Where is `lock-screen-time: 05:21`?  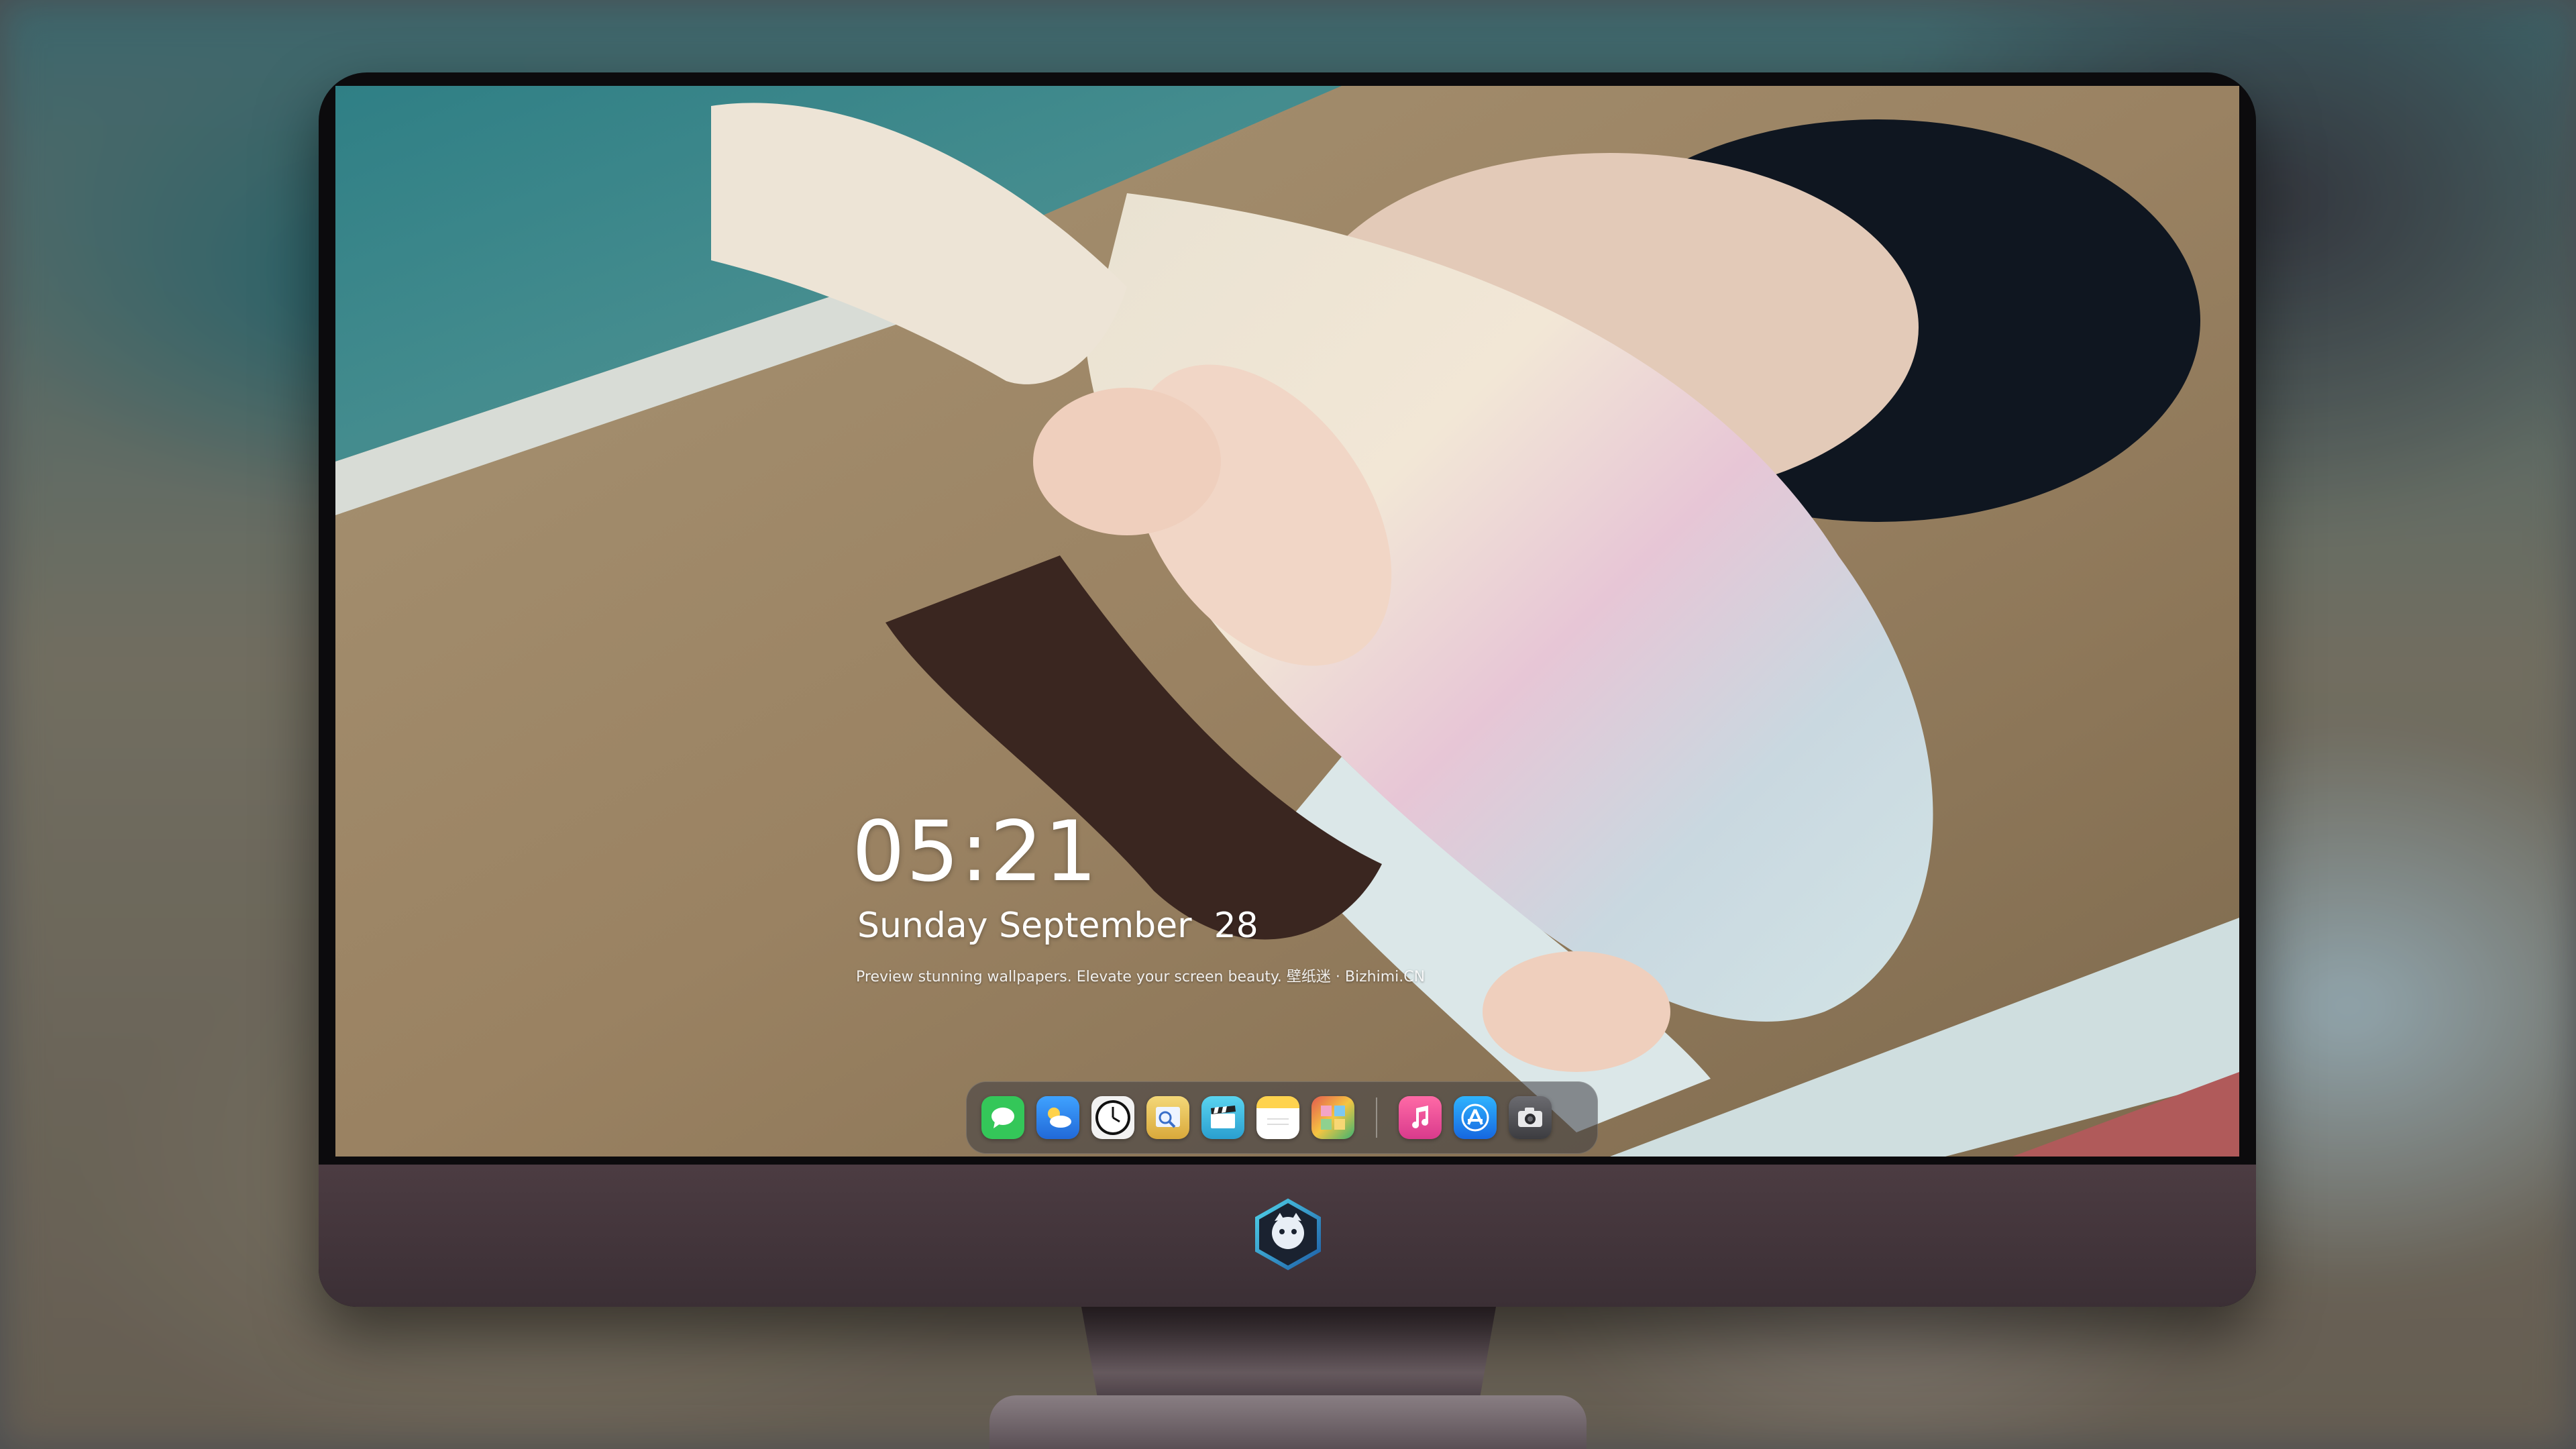
lock-screen-time: 05:21 is located at coordinates (975, 852).